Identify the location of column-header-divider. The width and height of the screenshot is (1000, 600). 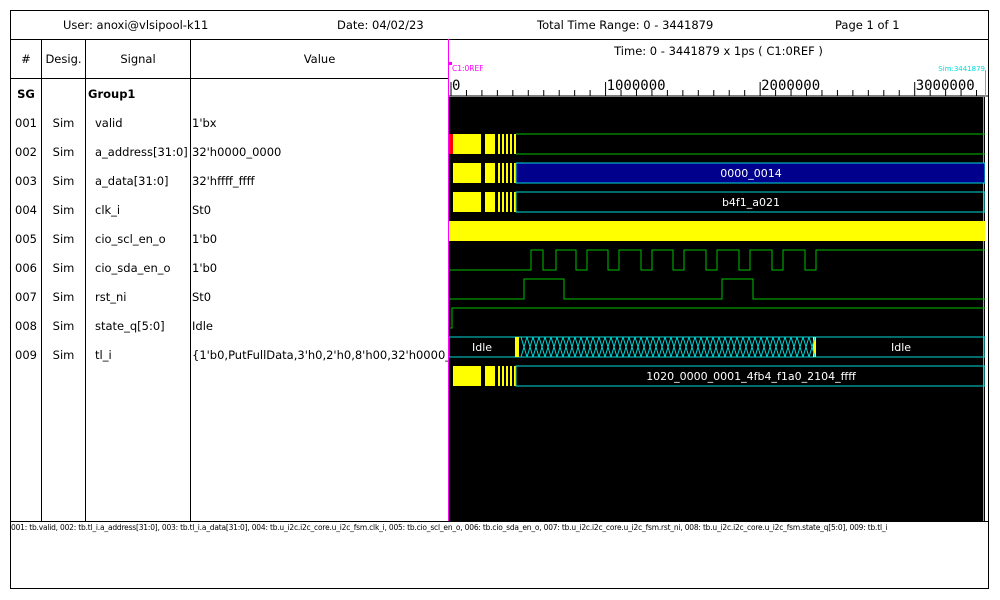
(230, 78).